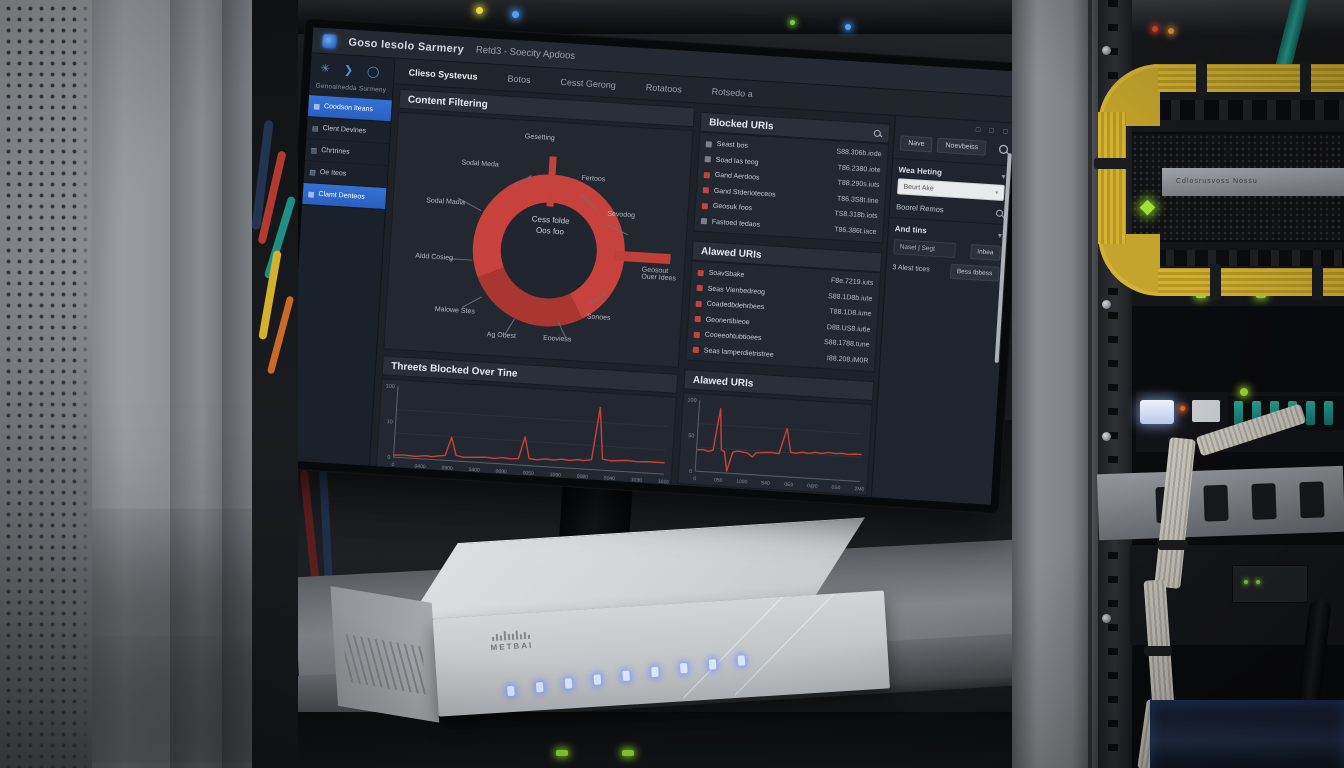 The image size is (1344, 768). What do you see at coordinates (275, 384) in the screenshot?
I see `cable-gap` at bounding box center [275, 384].